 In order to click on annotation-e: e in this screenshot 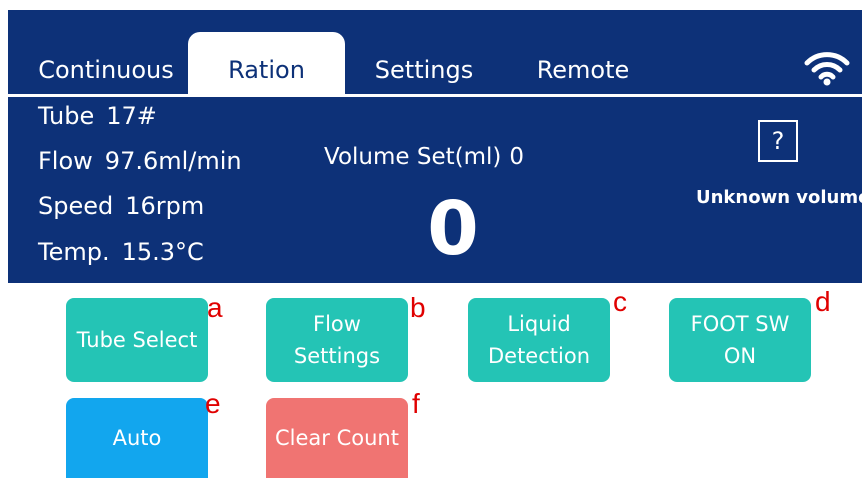, I will do `click(213, 403)`.